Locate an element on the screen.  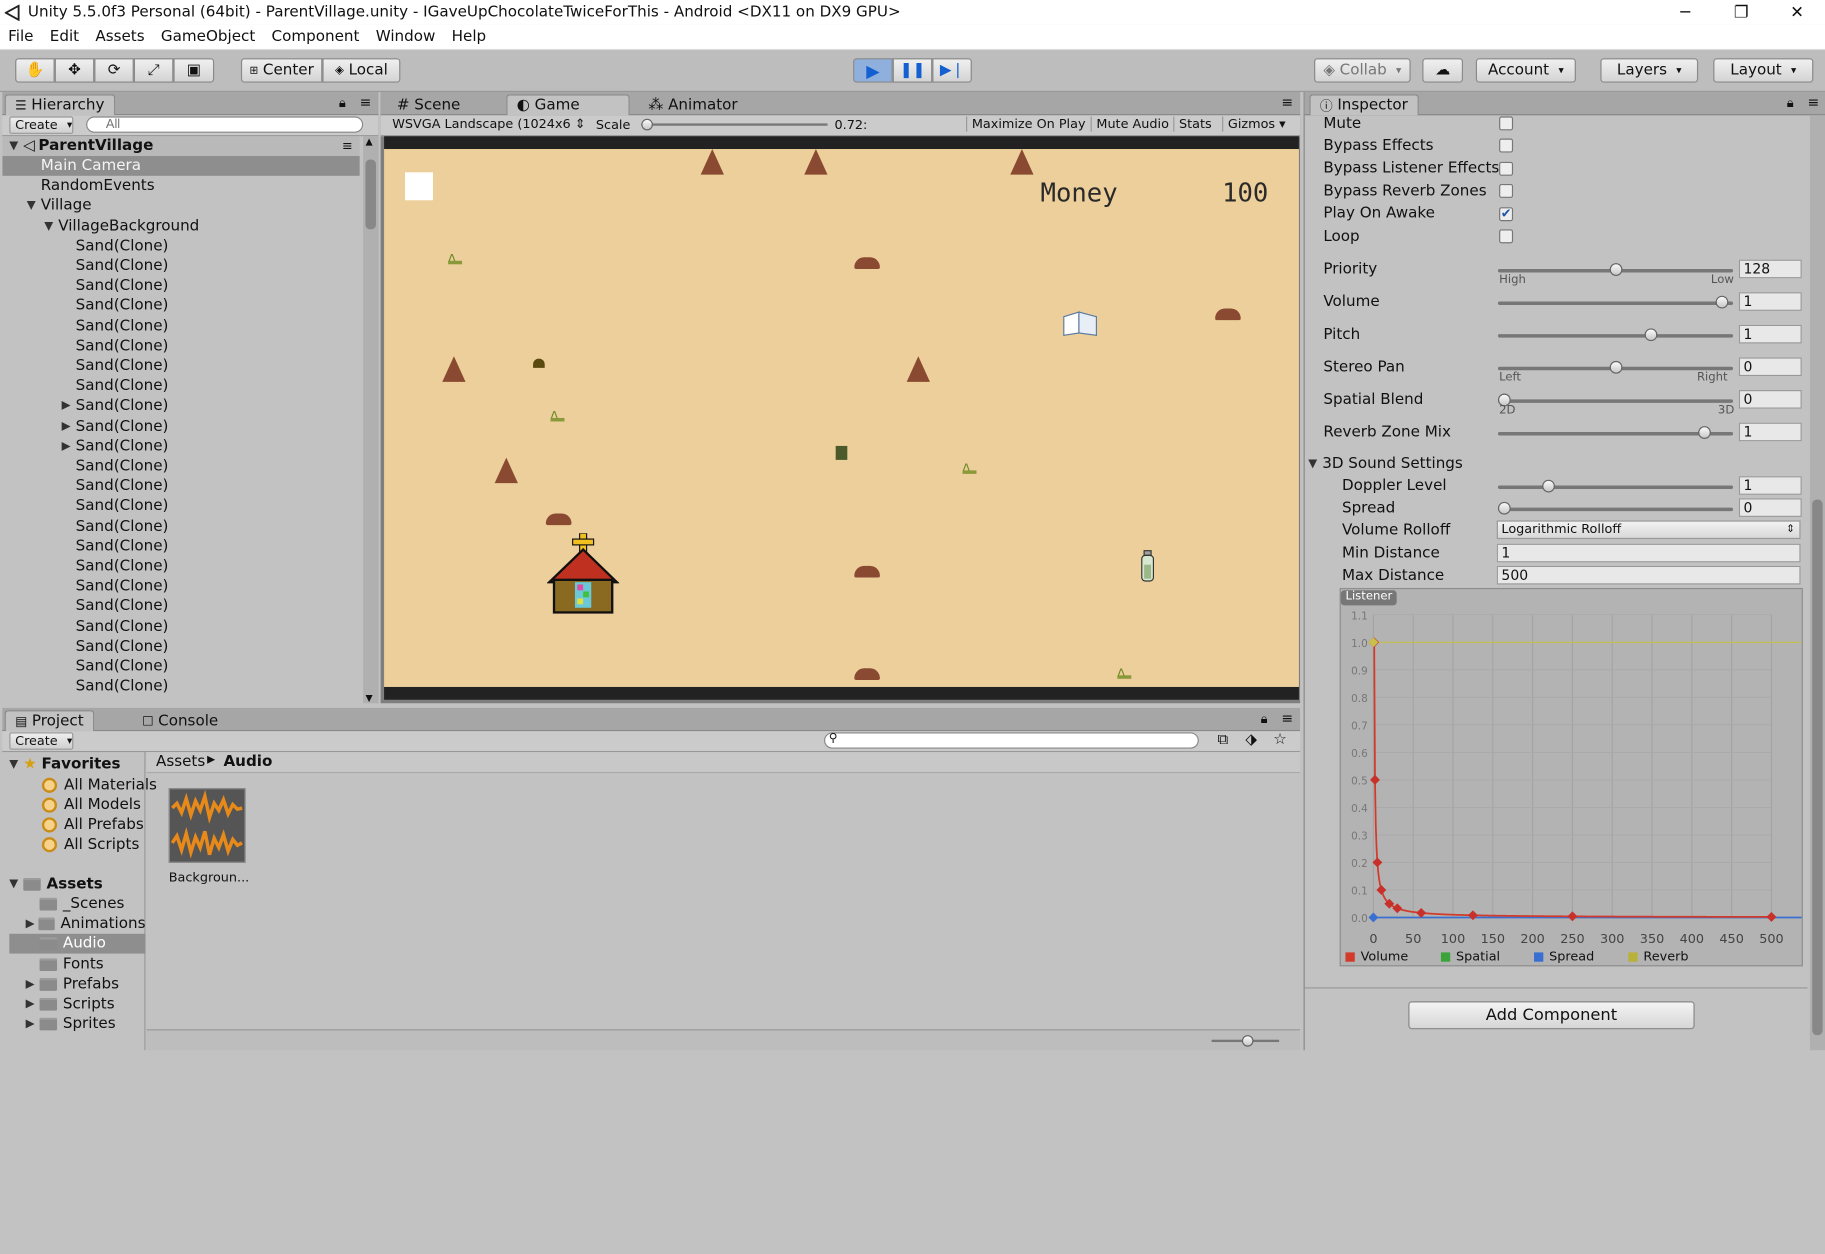
layers-dropdown: Layers is located at coordinates (1649, 70).